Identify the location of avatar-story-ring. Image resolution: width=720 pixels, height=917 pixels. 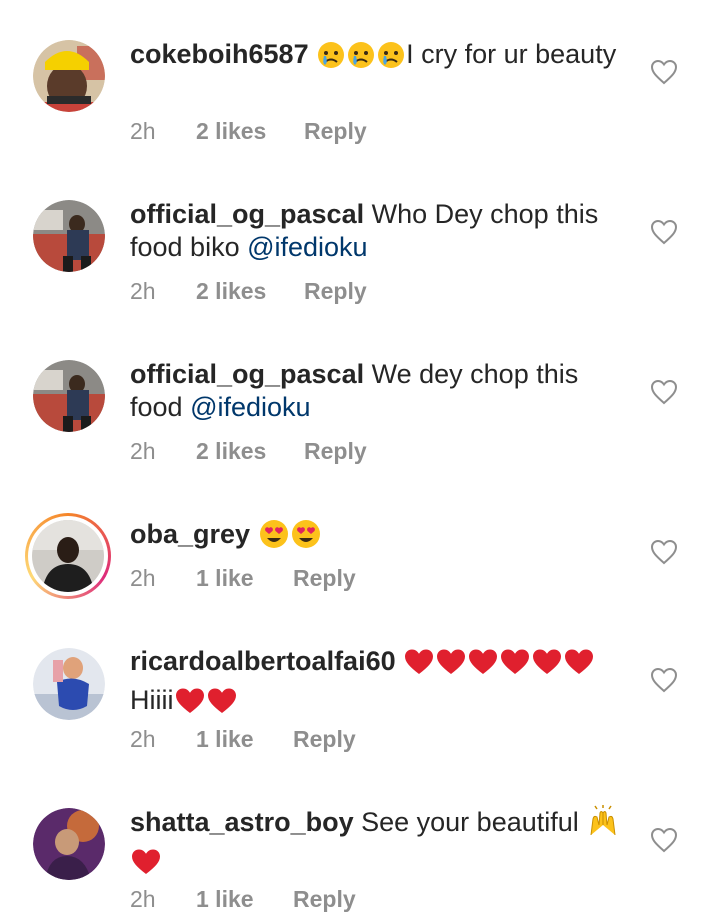
(68, 556).